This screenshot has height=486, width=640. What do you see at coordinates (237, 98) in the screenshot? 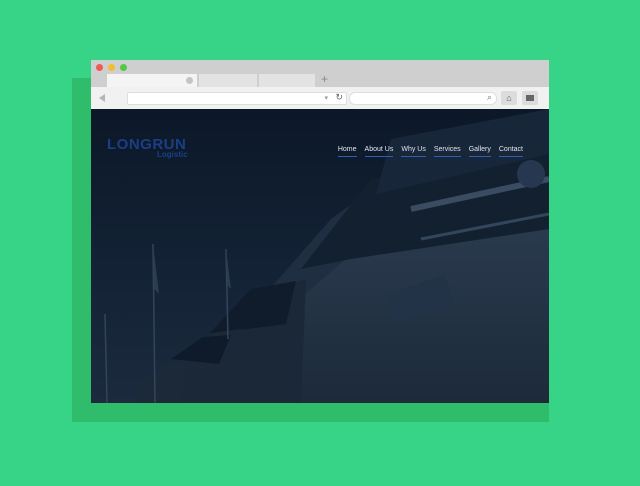
I see `address-bar: ▾ ↻` at bounding box center [237, 98].